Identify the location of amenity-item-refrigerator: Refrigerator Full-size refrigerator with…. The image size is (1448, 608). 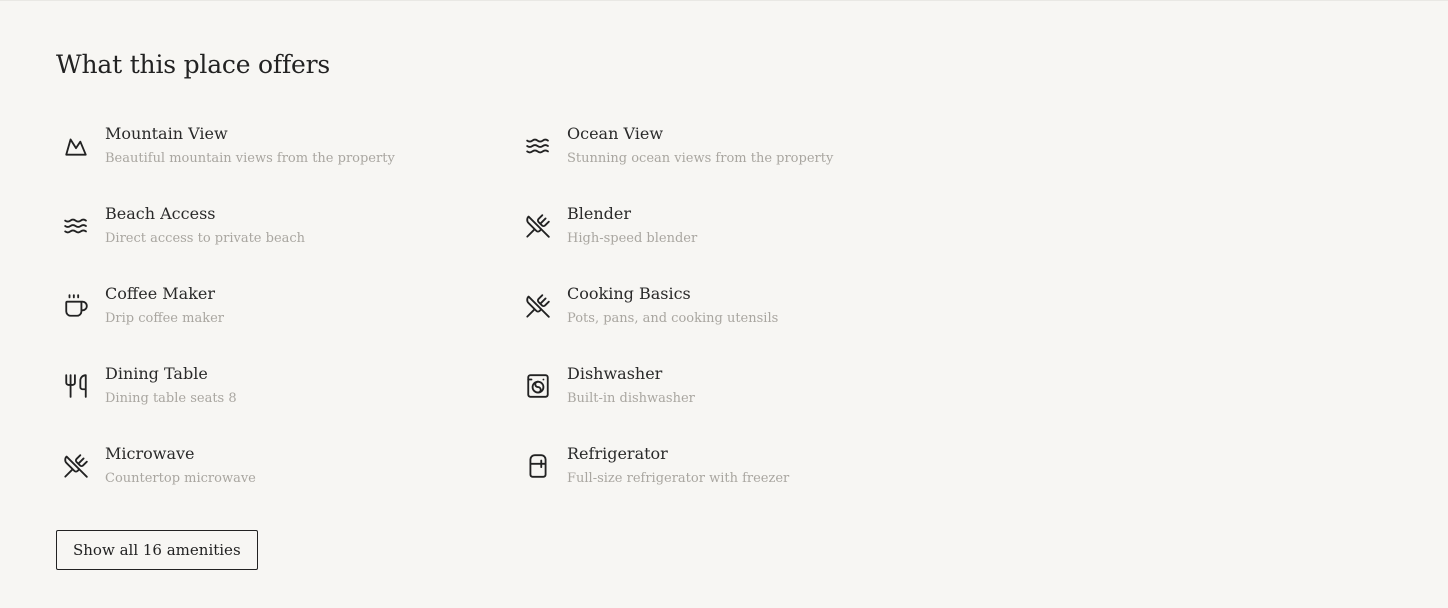
(747, 480).